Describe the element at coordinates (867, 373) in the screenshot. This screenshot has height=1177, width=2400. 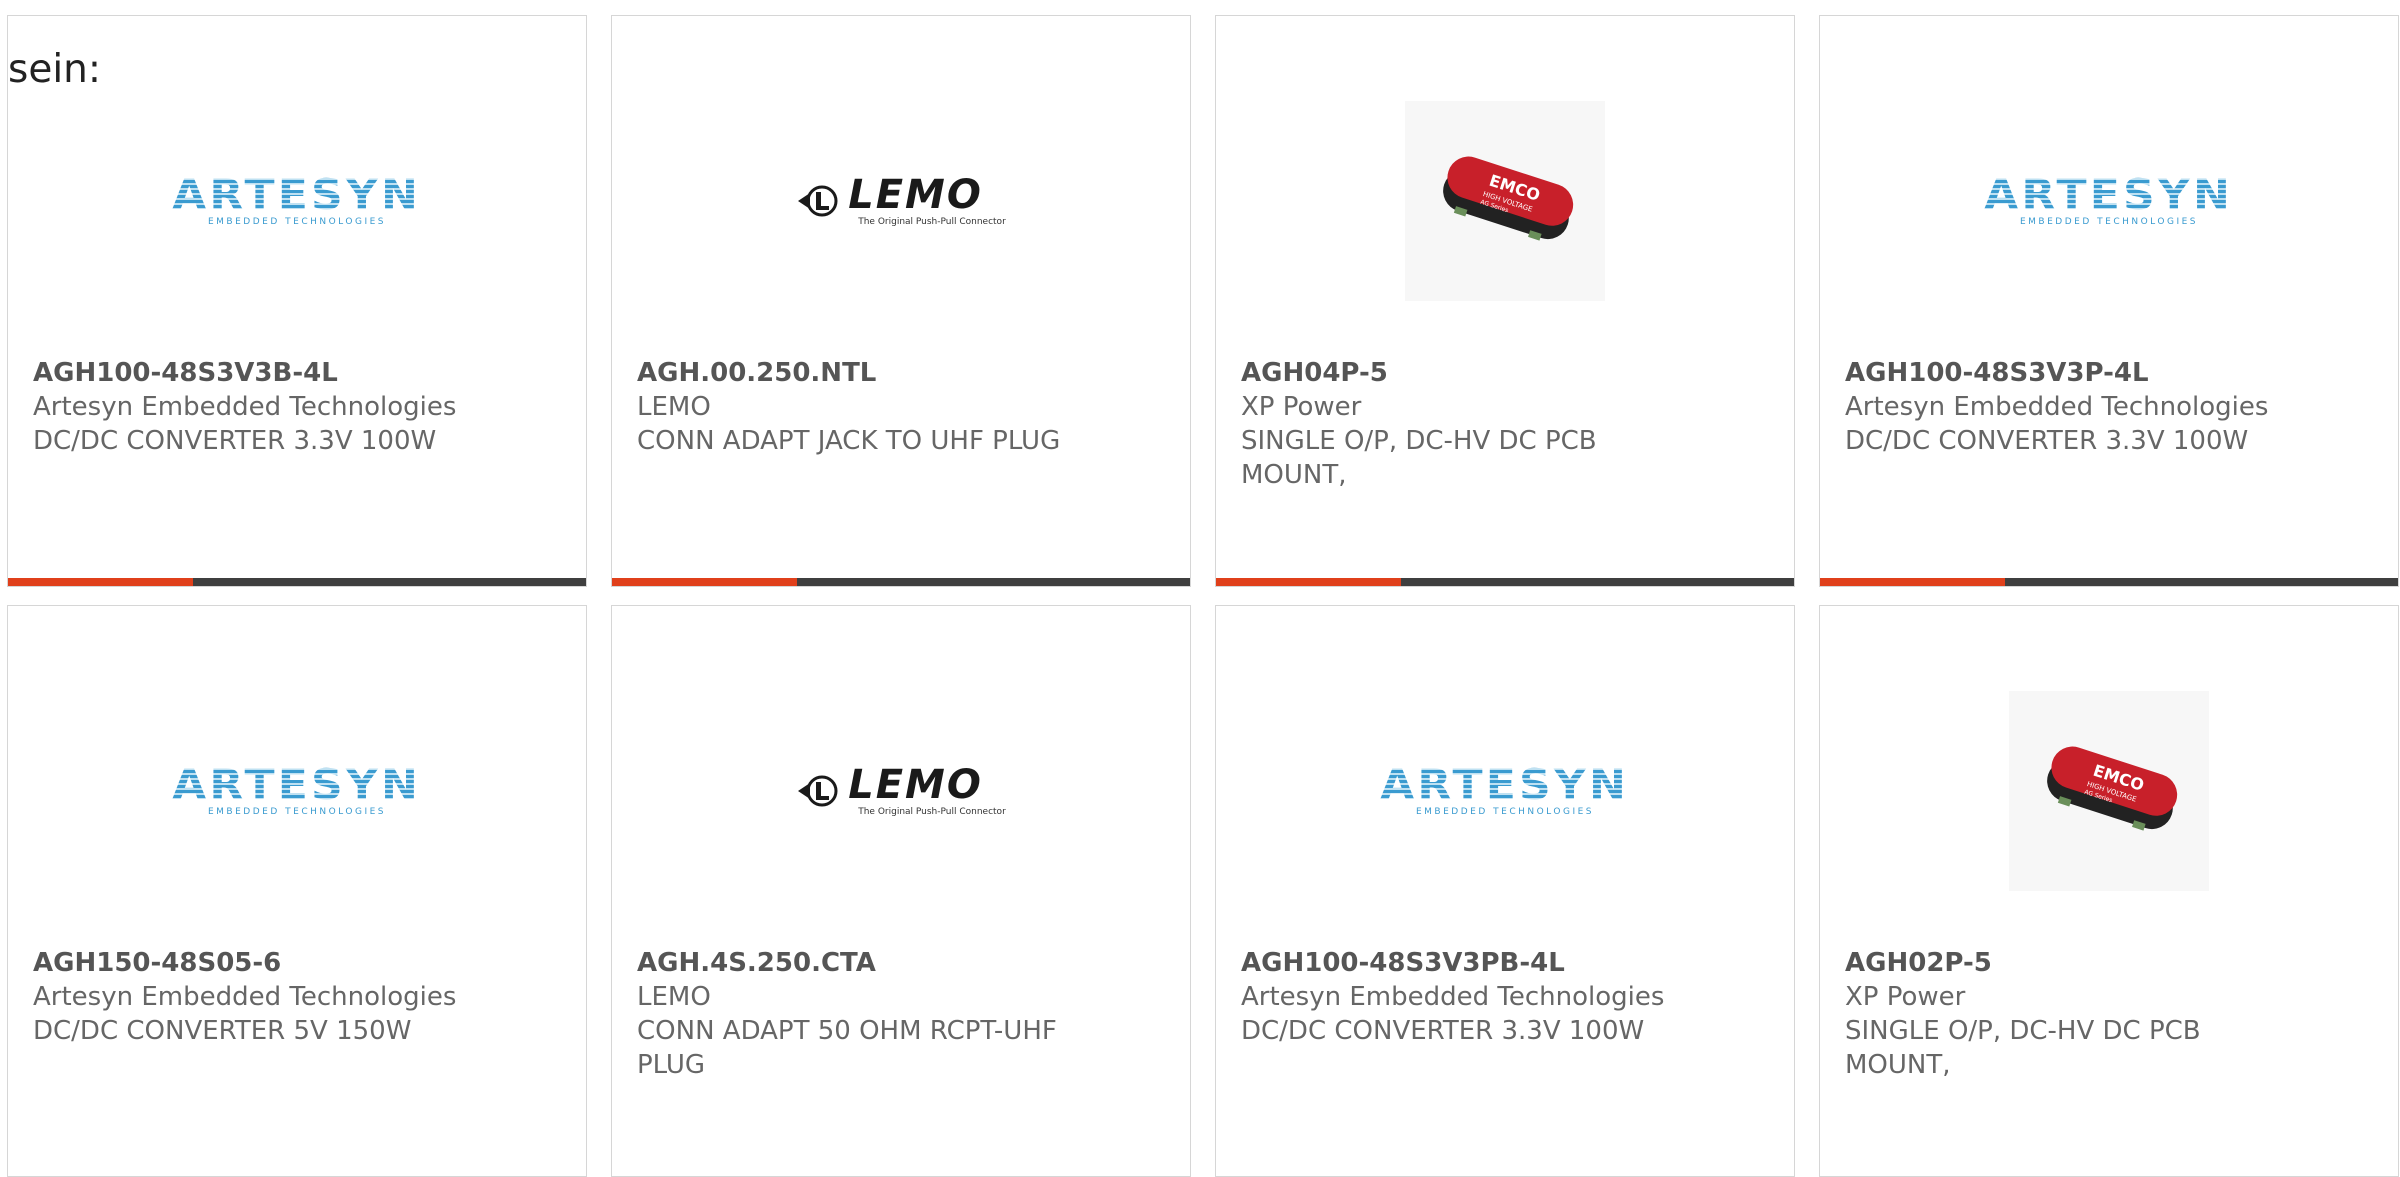
I see `part-number: AGH.00.250.NTL` at that location.